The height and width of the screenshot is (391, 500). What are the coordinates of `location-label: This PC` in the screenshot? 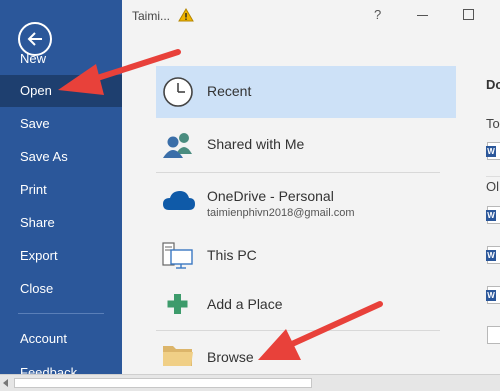 It's located at (232, 255).